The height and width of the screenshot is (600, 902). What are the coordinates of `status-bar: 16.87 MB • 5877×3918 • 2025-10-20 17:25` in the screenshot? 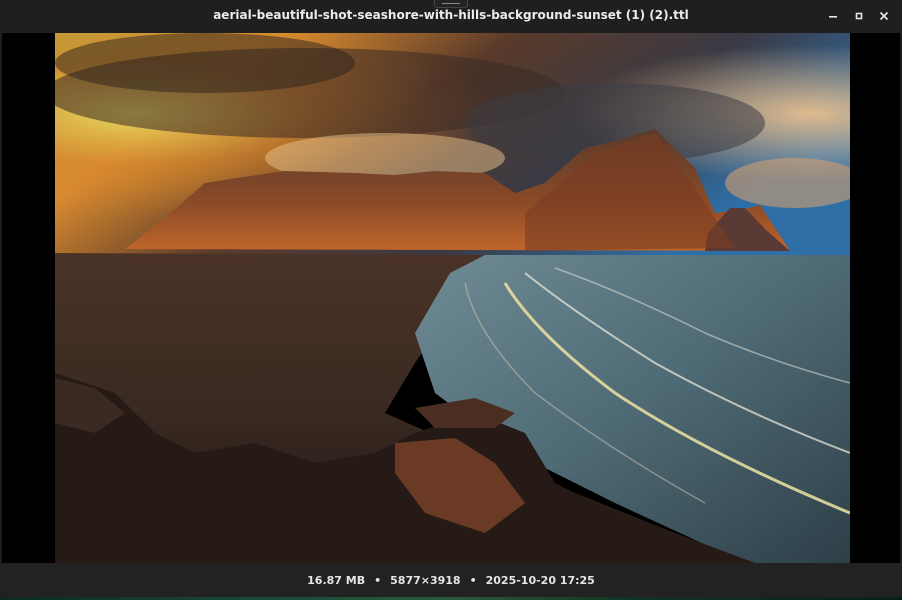 It's located at (451, 580).